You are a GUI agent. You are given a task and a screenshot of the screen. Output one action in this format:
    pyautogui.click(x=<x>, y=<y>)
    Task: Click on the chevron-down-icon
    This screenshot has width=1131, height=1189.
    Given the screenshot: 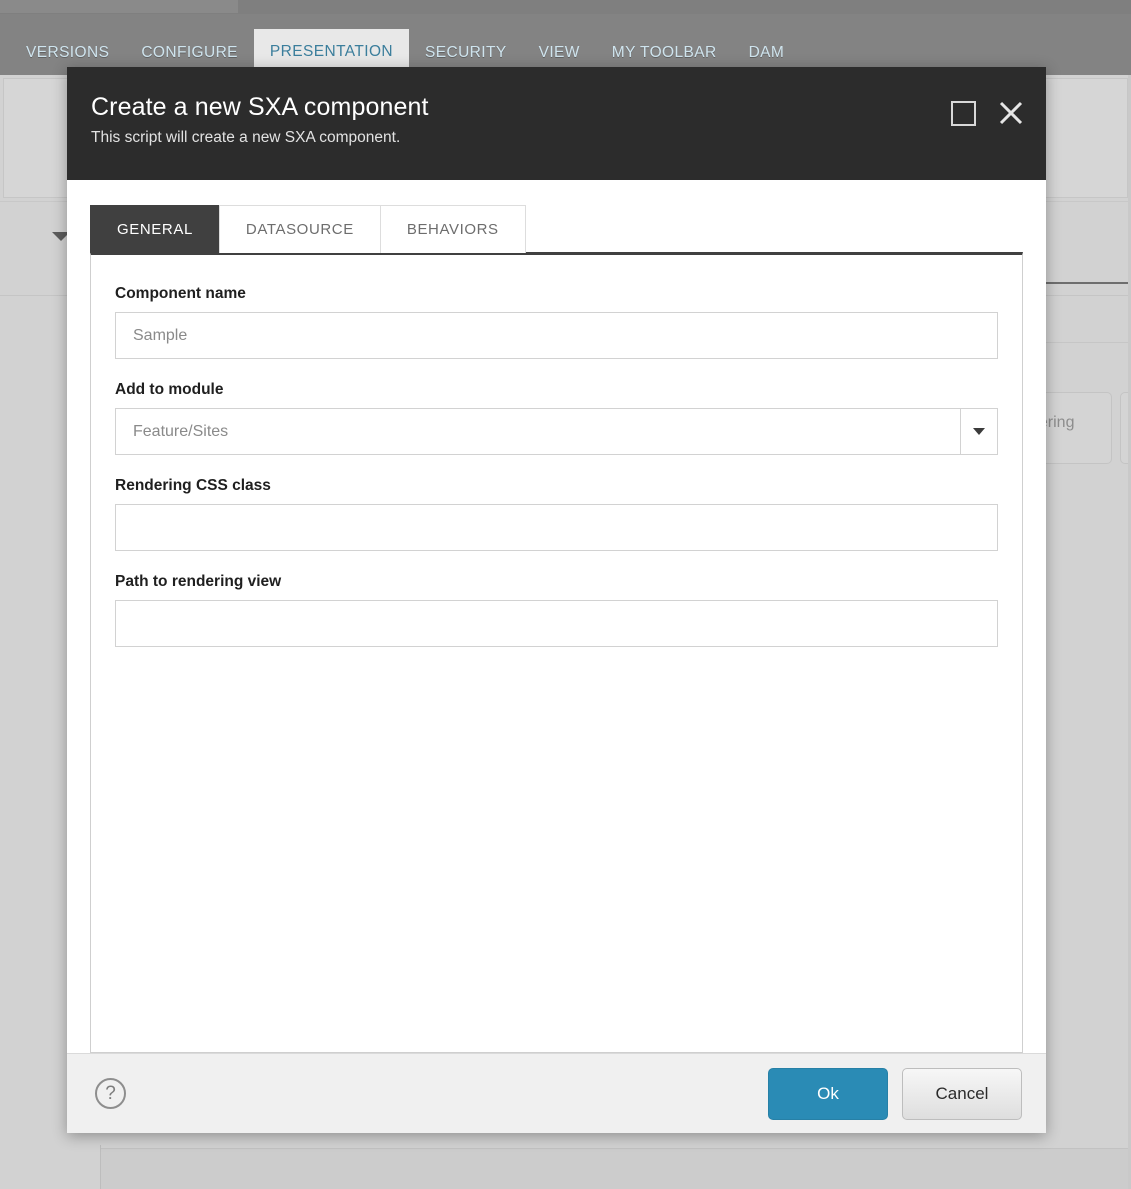 What is the action you would take?
    pyautogui.click(x=979, y=431)
    